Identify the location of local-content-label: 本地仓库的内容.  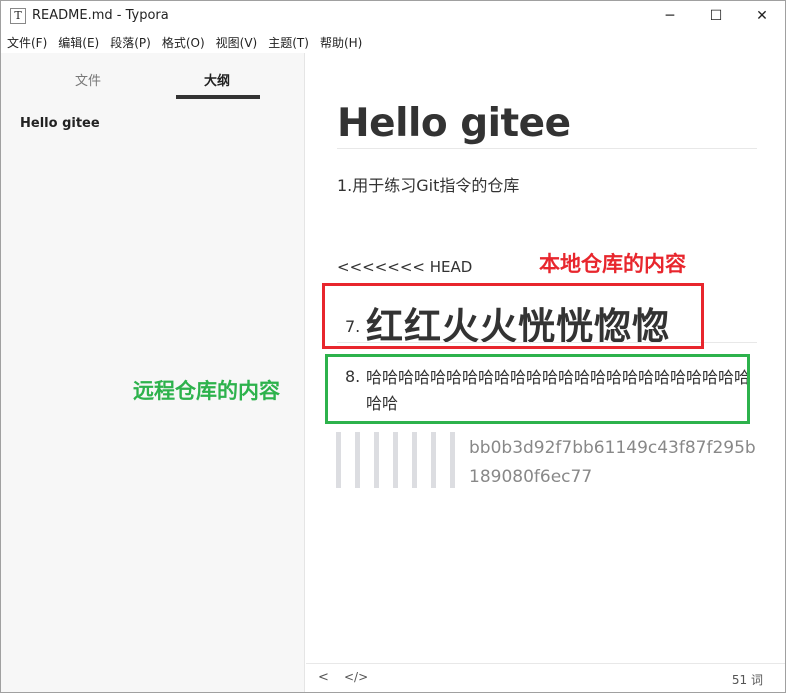
(612, 264).